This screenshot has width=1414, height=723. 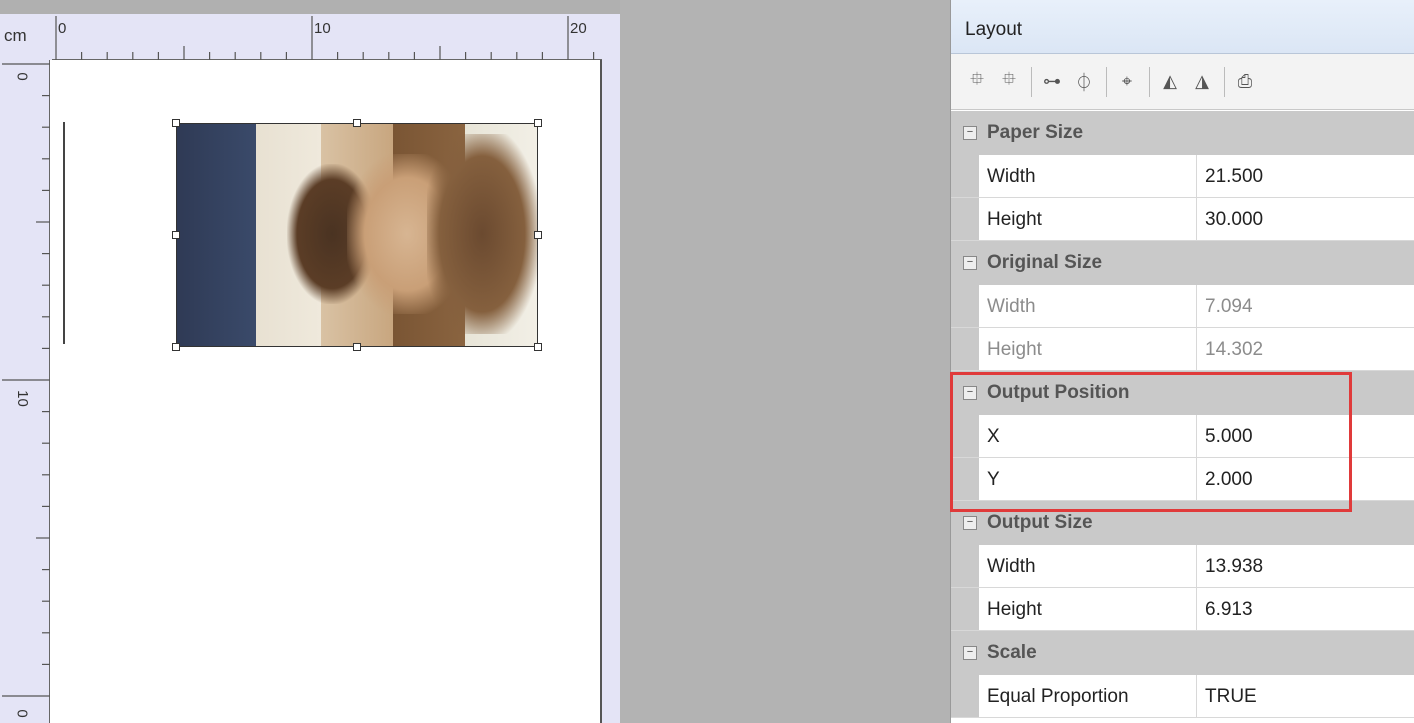 What do you see at coordinates (1305, 436) in the screenshot?
I see `output-x-value: 5.000` at bounding box center [1305, 436].